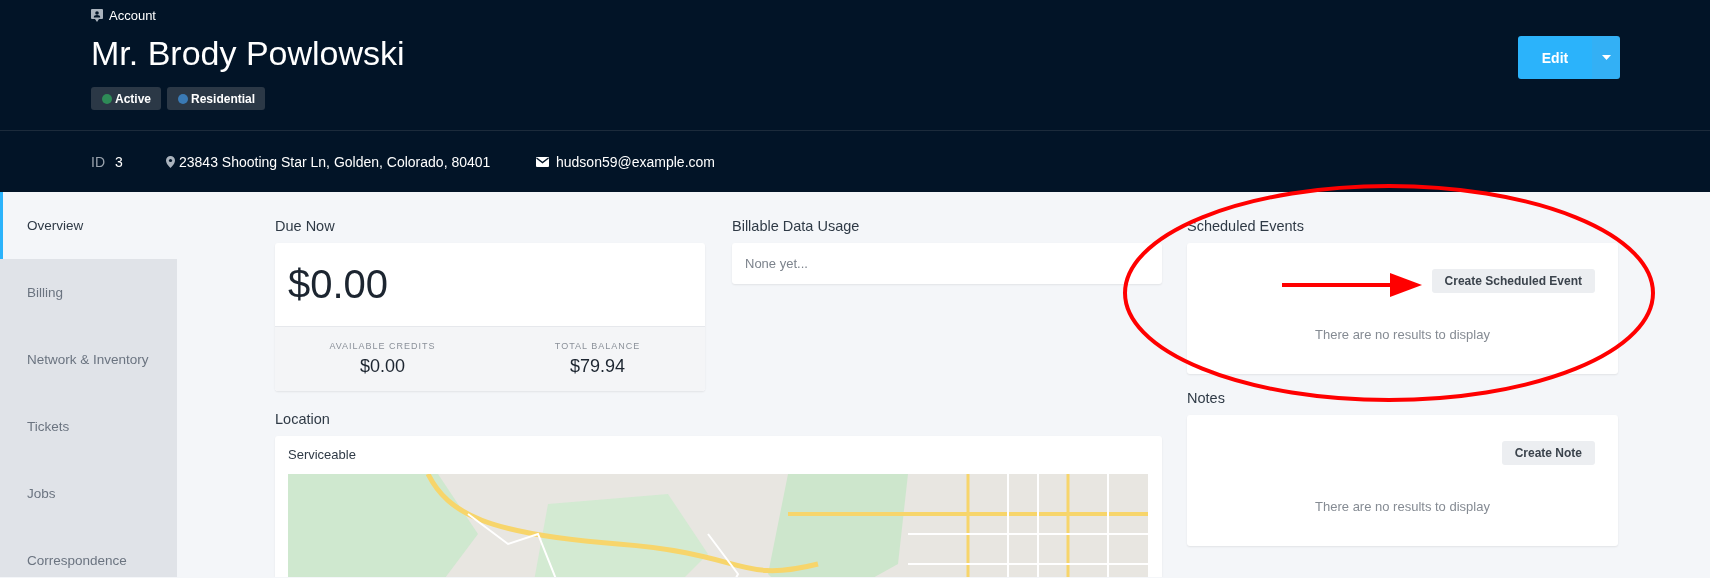 The image size is (1710, 578). What do you see at coordinates (88, 426) in the screenshot?
I see `sidebar-item: Tickets` at bounding box center [88, 426].